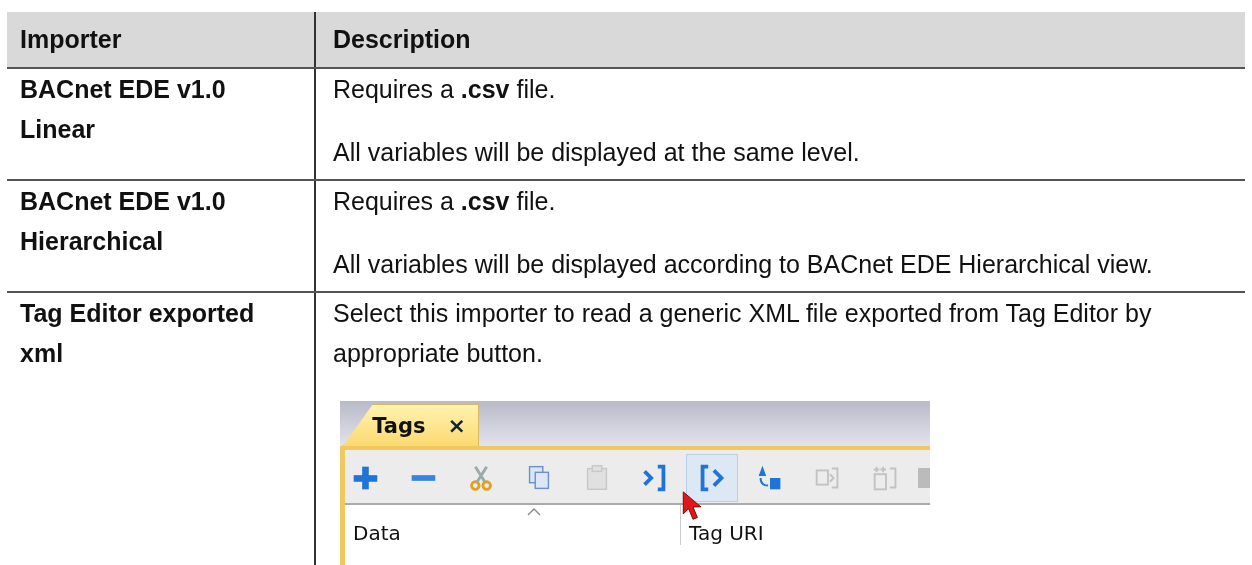 This screenshot has width=1252, height=565. What do you see at coordinates (402, 39) in the screenshot?
I see `column-header: Description` at bounding box center [402, 39].